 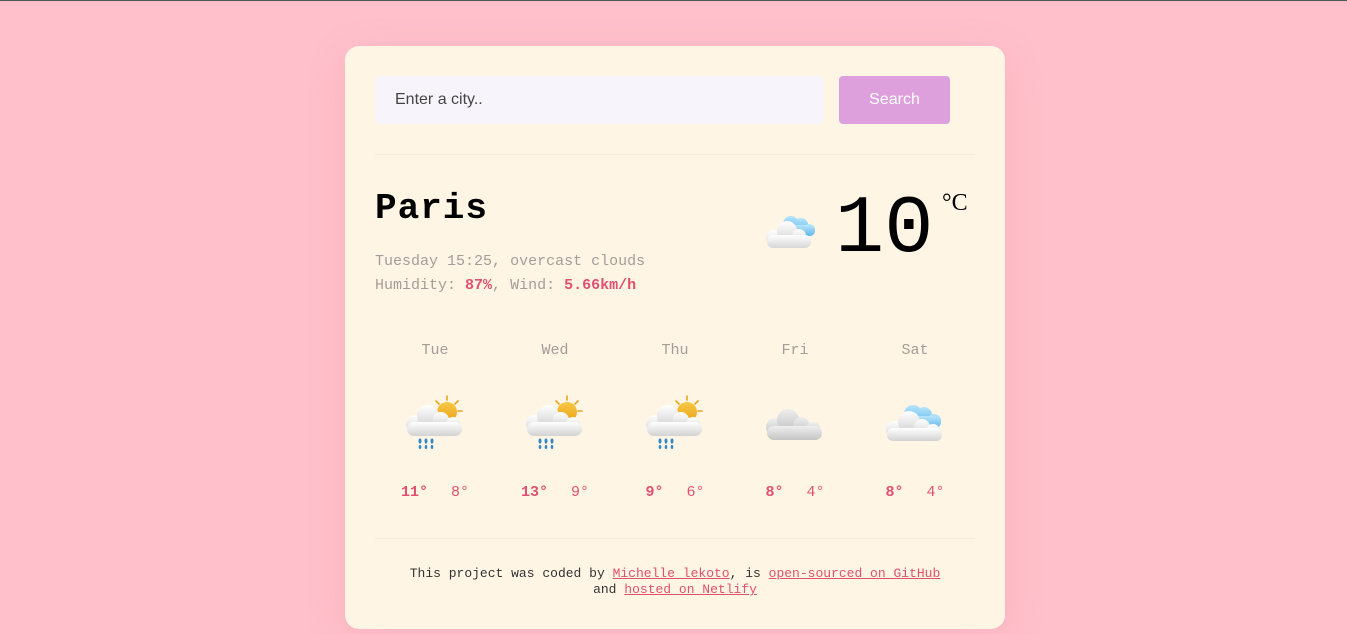 What do you see at coordinates (534, 492) in the screenshot?
I see `forecast-max: 13°` at bounding box center [534, 492].